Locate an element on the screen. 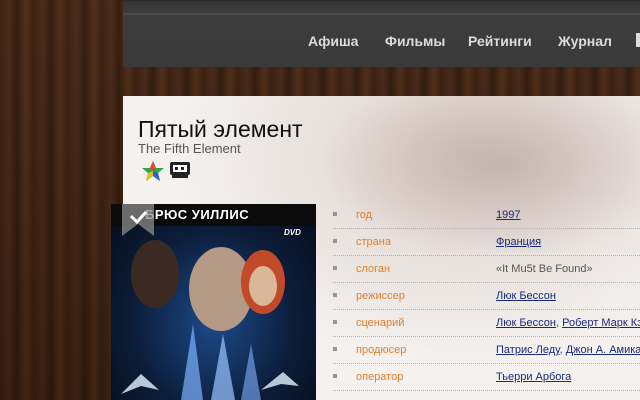 This screenshot has height=400, width=640. info-label: сценарий is located at coordinates (380, 323).